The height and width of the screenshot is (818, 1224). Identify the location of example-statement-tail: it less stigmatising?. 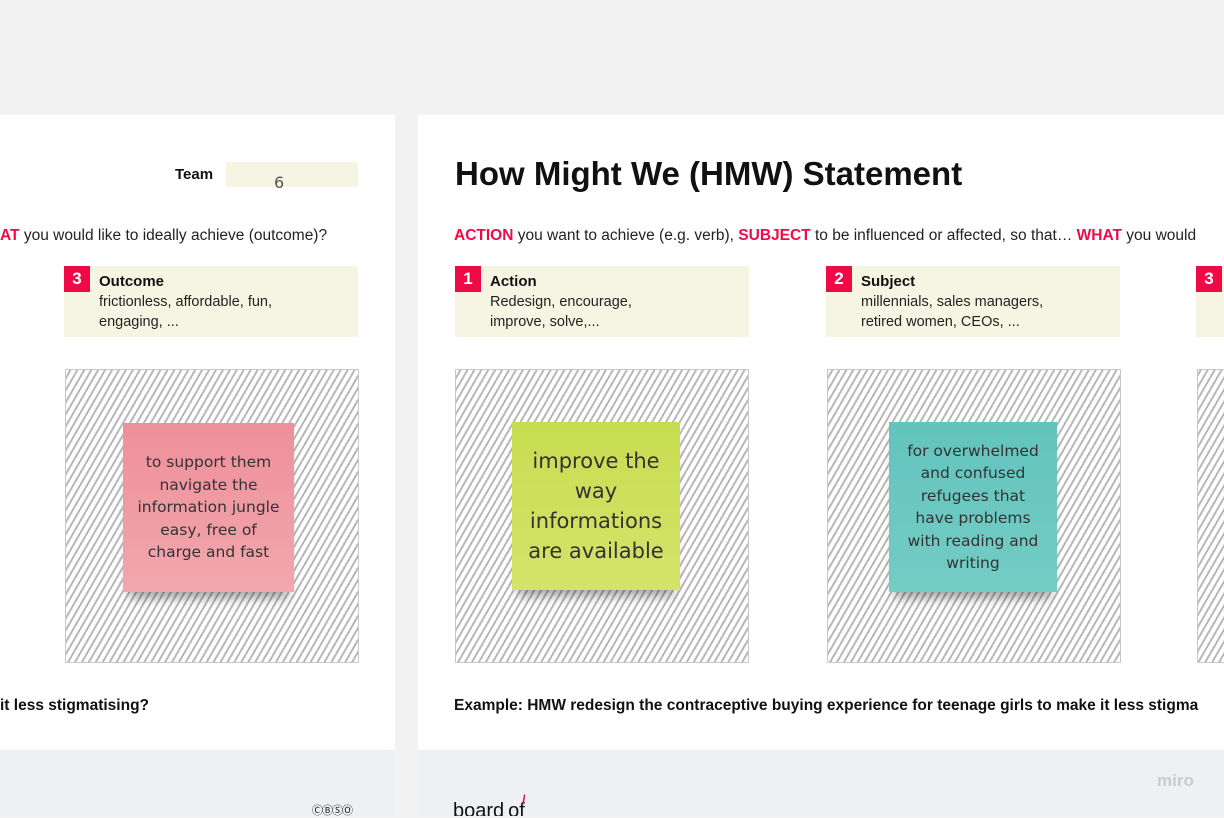
(75, 705).